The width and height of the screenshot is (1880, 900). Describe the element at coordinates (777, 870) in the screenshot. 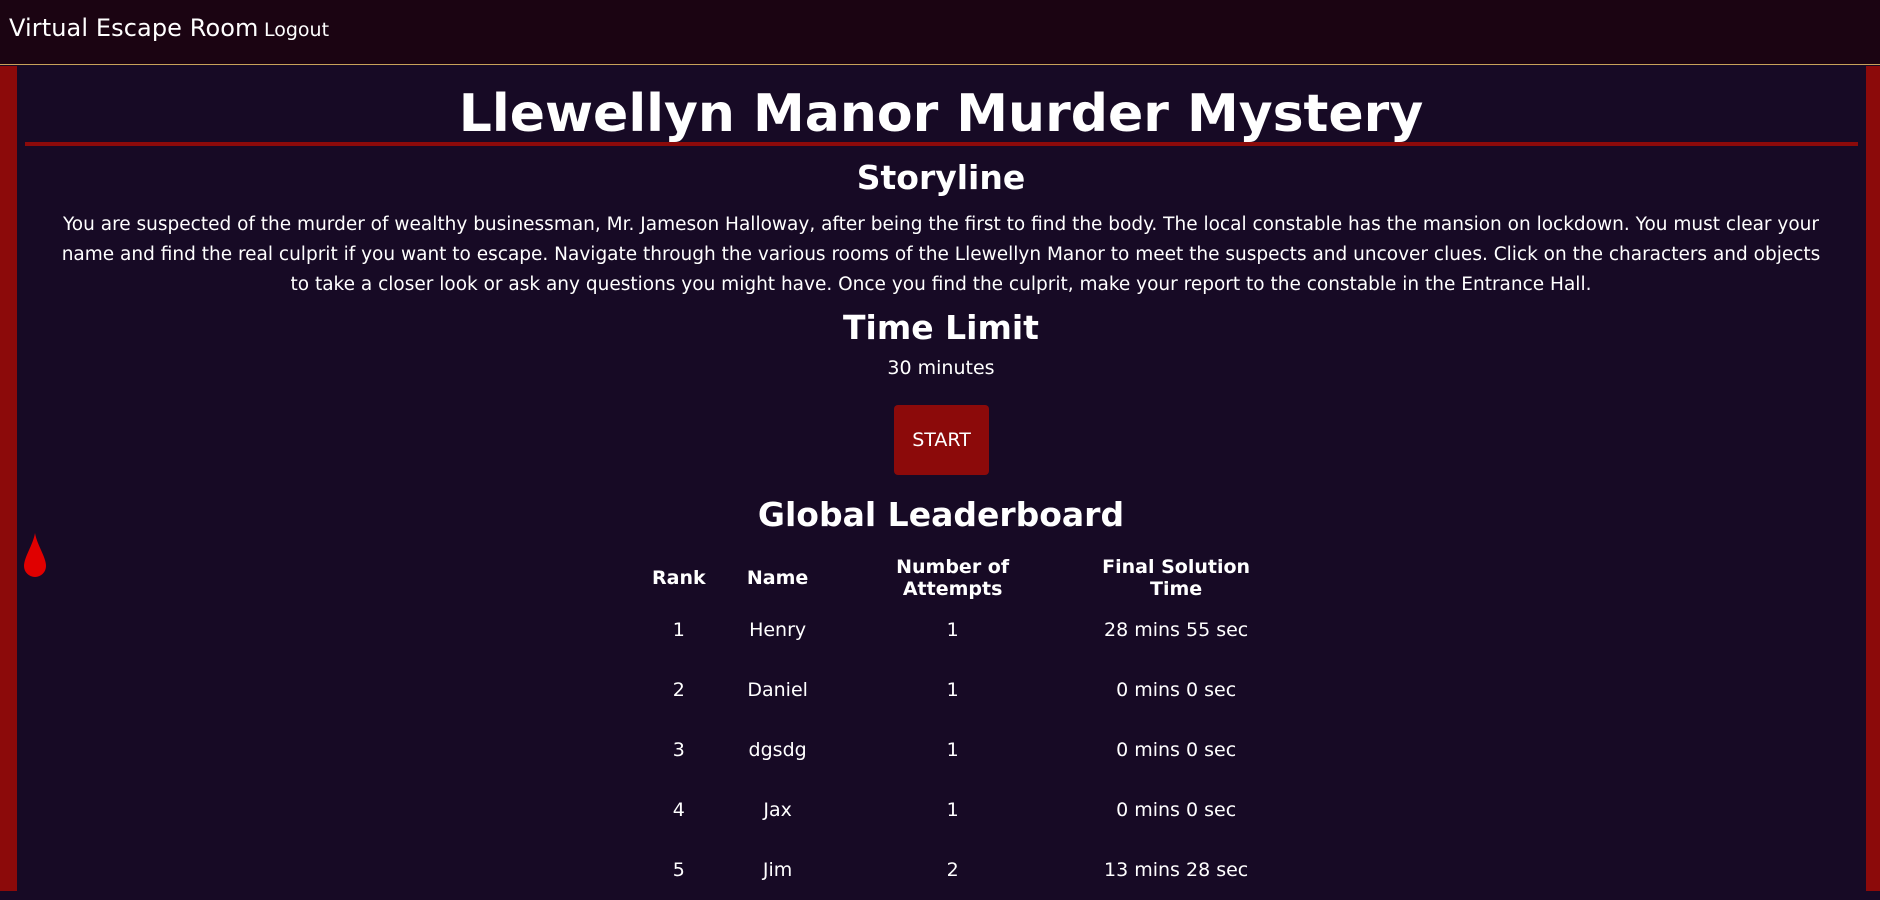

I see `cell-name: Jim` at that location.